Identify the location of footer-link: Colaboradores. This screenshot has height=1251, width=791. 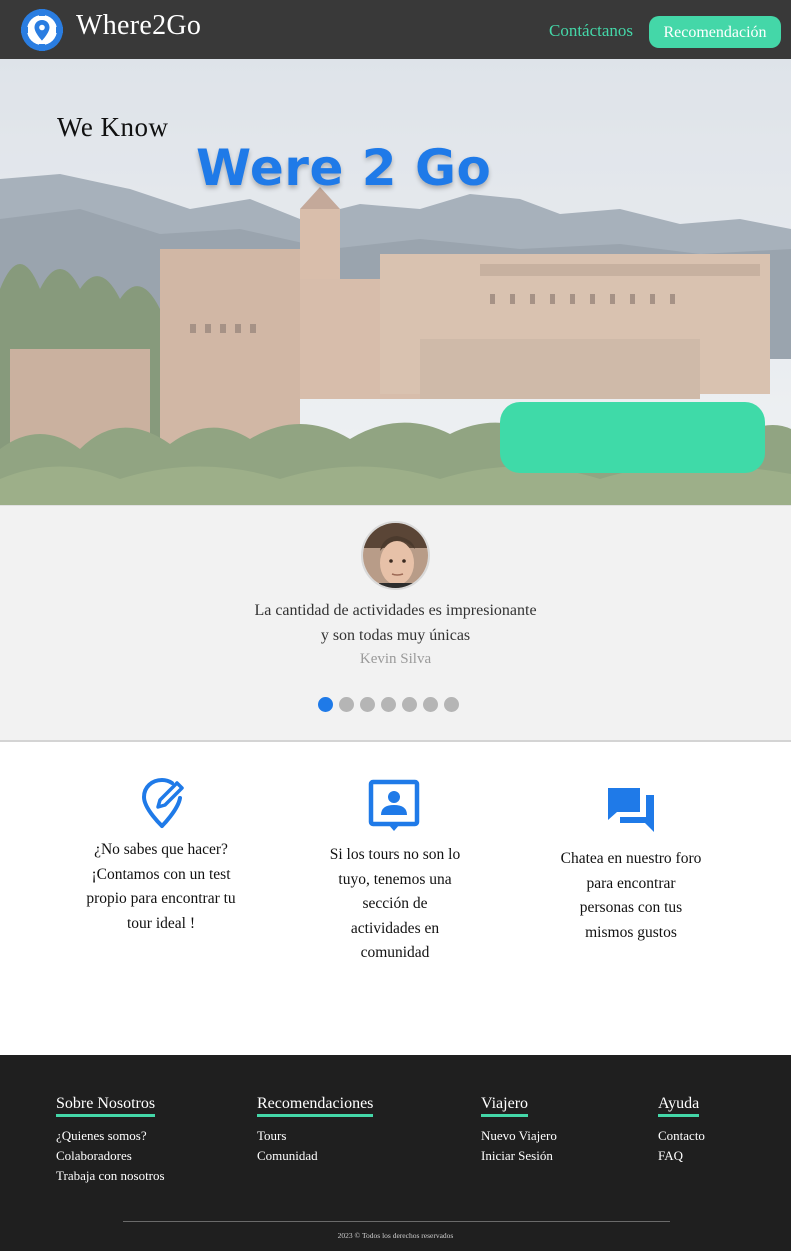
(110, 1156).